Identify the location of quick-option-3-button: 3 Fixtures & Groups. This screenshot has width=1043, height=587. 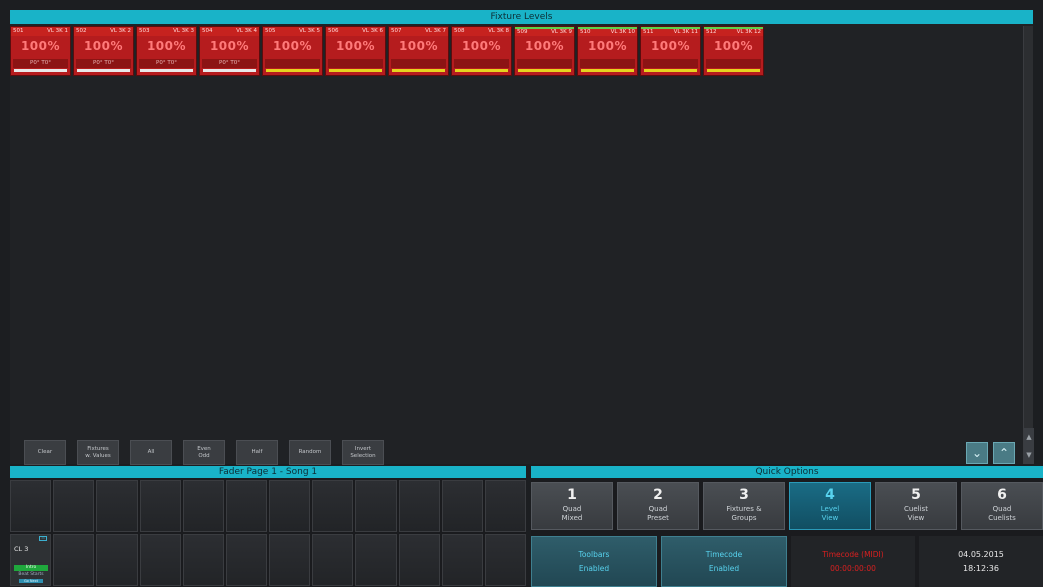
(744, 506).